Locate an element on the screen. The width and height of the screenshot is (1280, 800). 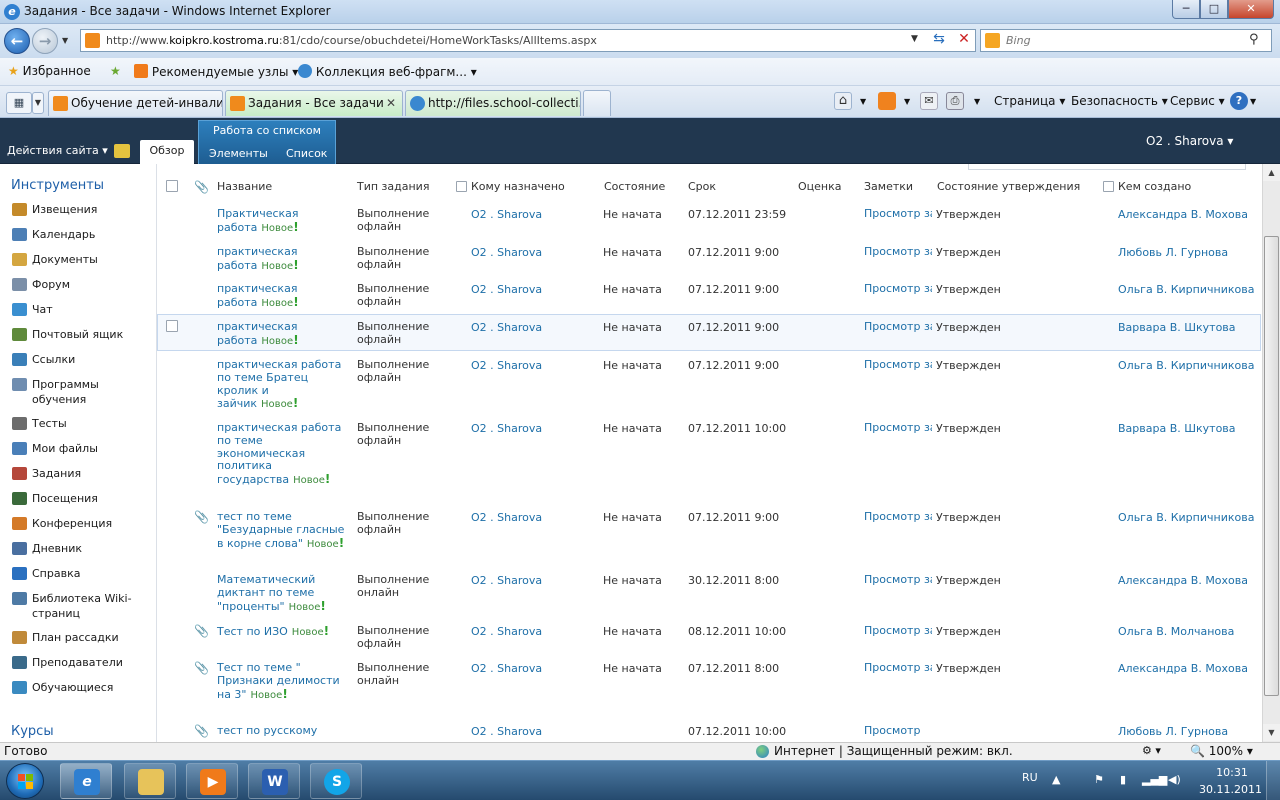
taskbar-explorer is located at coordinates (150, 781).